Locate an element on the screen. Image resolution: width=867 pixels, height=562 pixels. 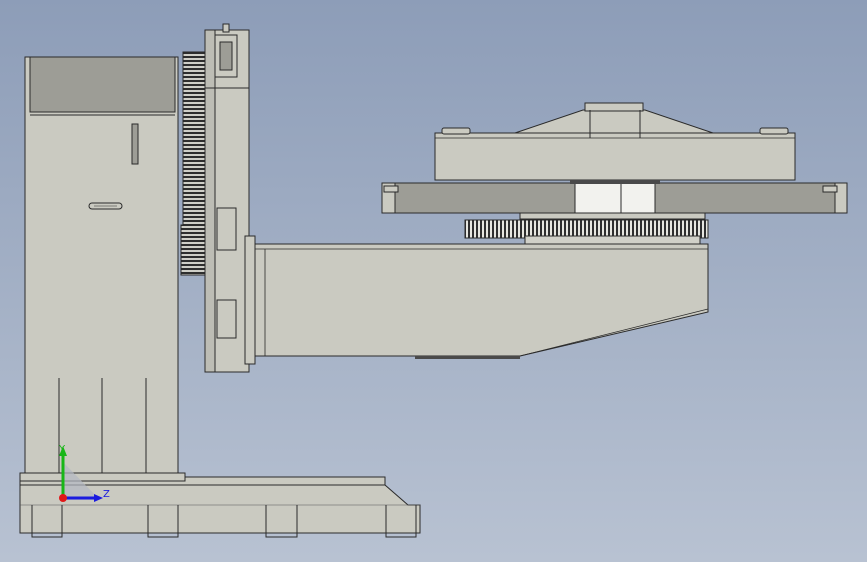
worktable-top-housing is located at coordinates (615, 143).